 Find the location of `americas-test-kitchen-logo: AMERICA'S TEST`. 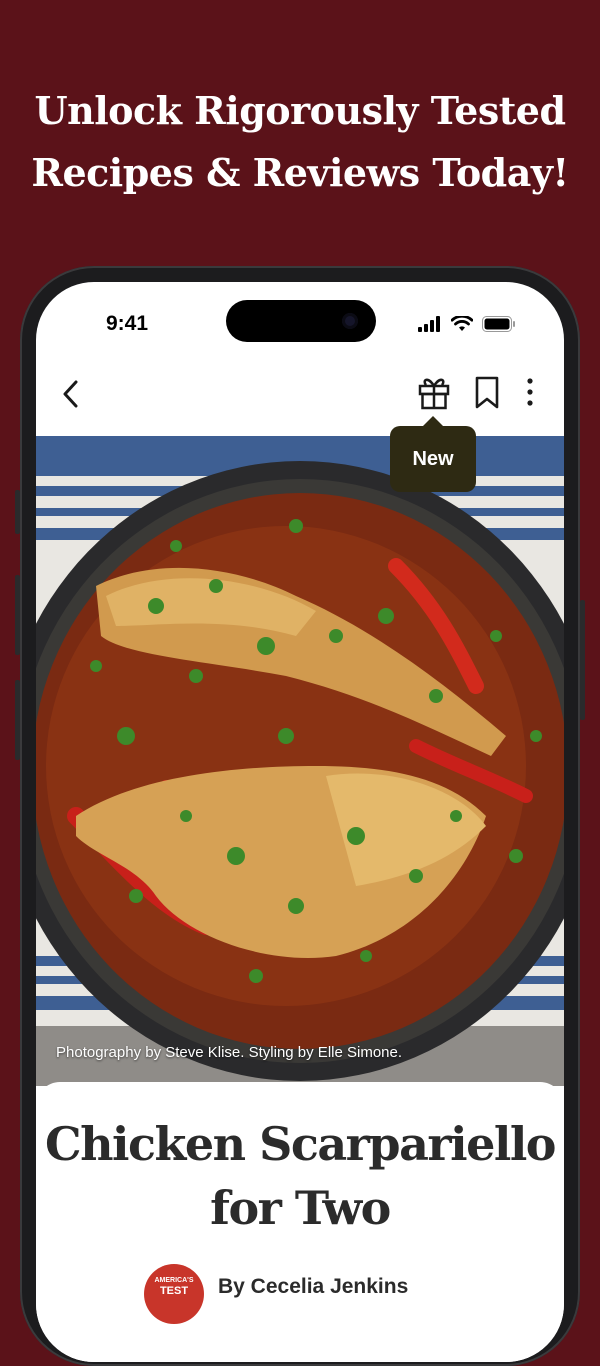

americas-test-kitchen-logo: AMERICA'S TEST is located at coordinates (174, 1294).